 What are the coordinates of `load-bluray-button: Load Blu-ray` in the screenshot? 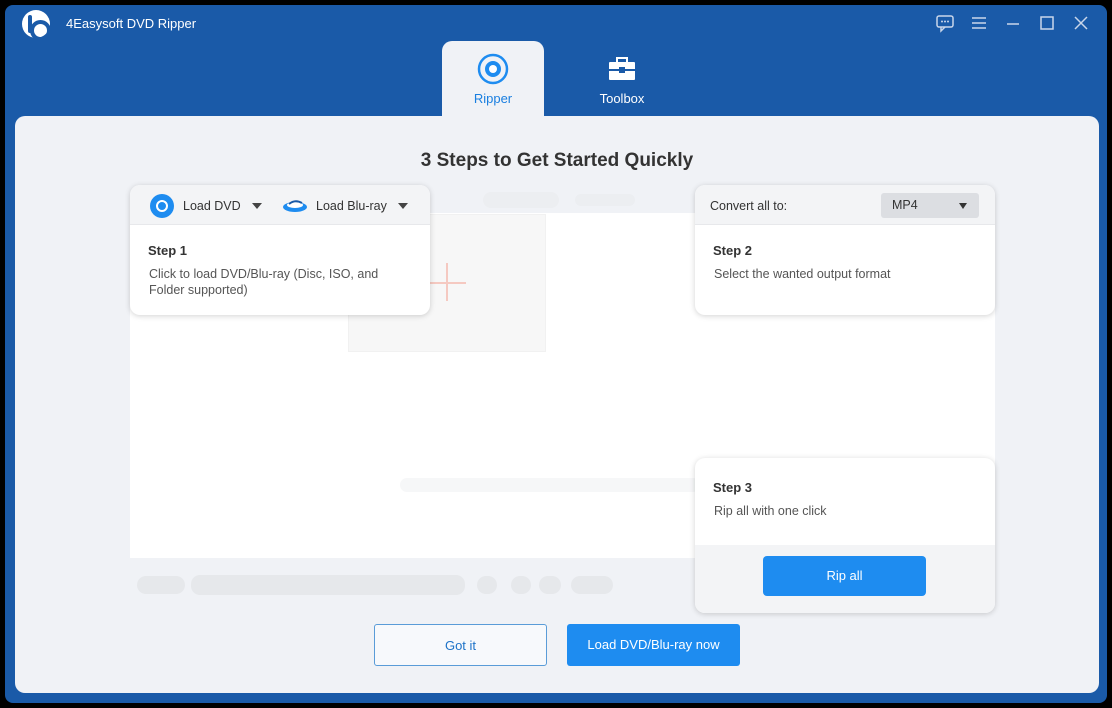 It's located at (345, 206).